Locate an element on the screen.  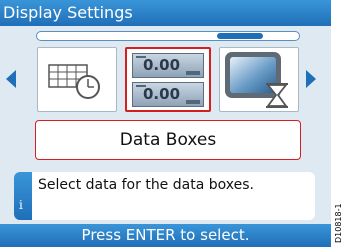
screen-hourglass-icon is located at coordinates (256, 80).